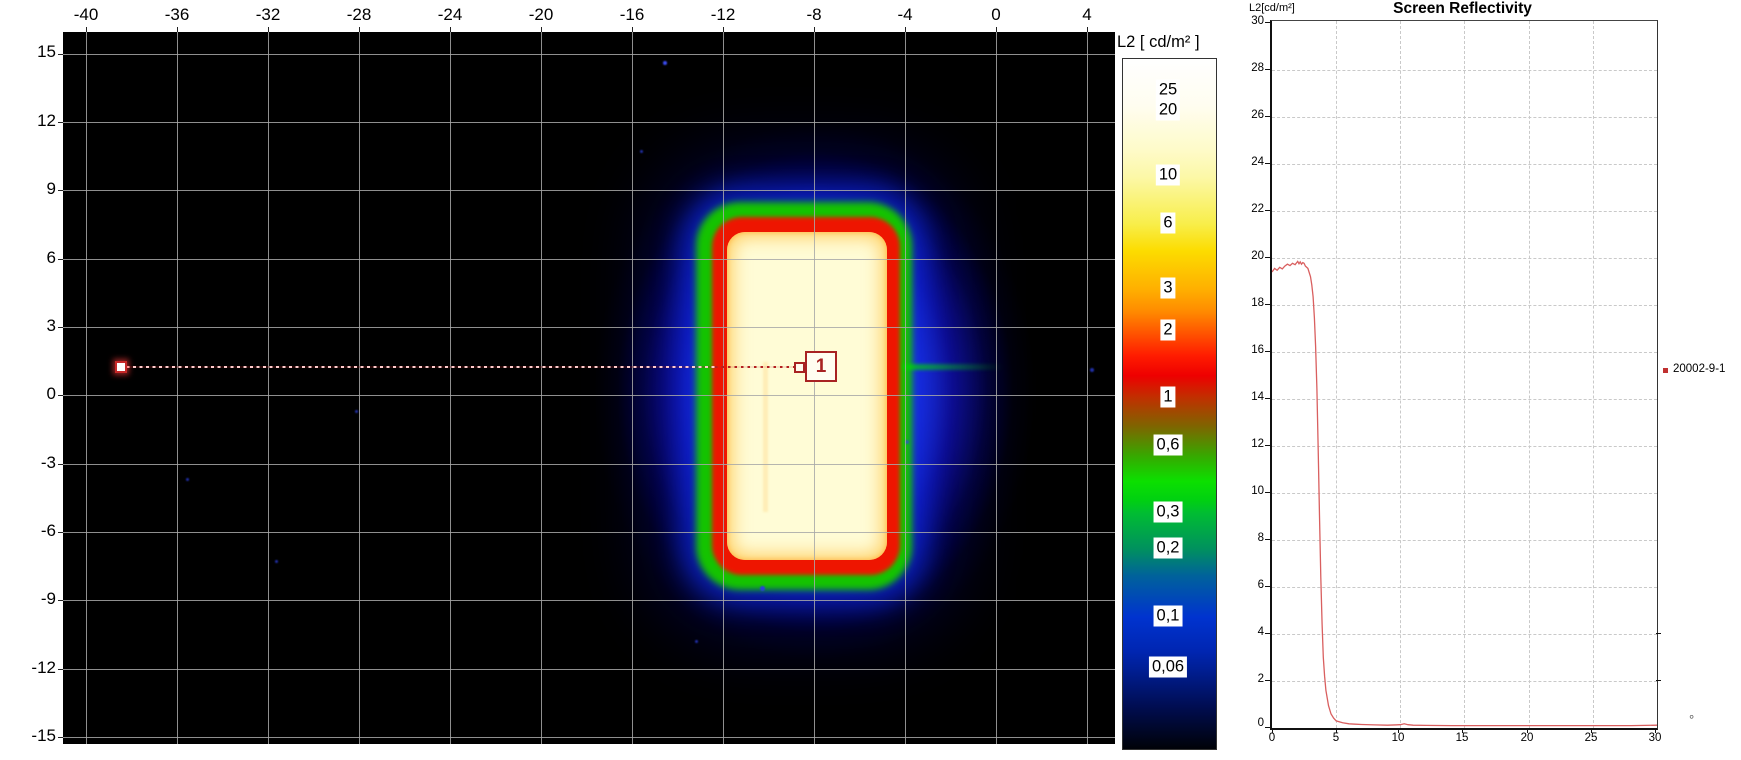  I want to click on heatmap-y-tick: 0, so click(51, 393).